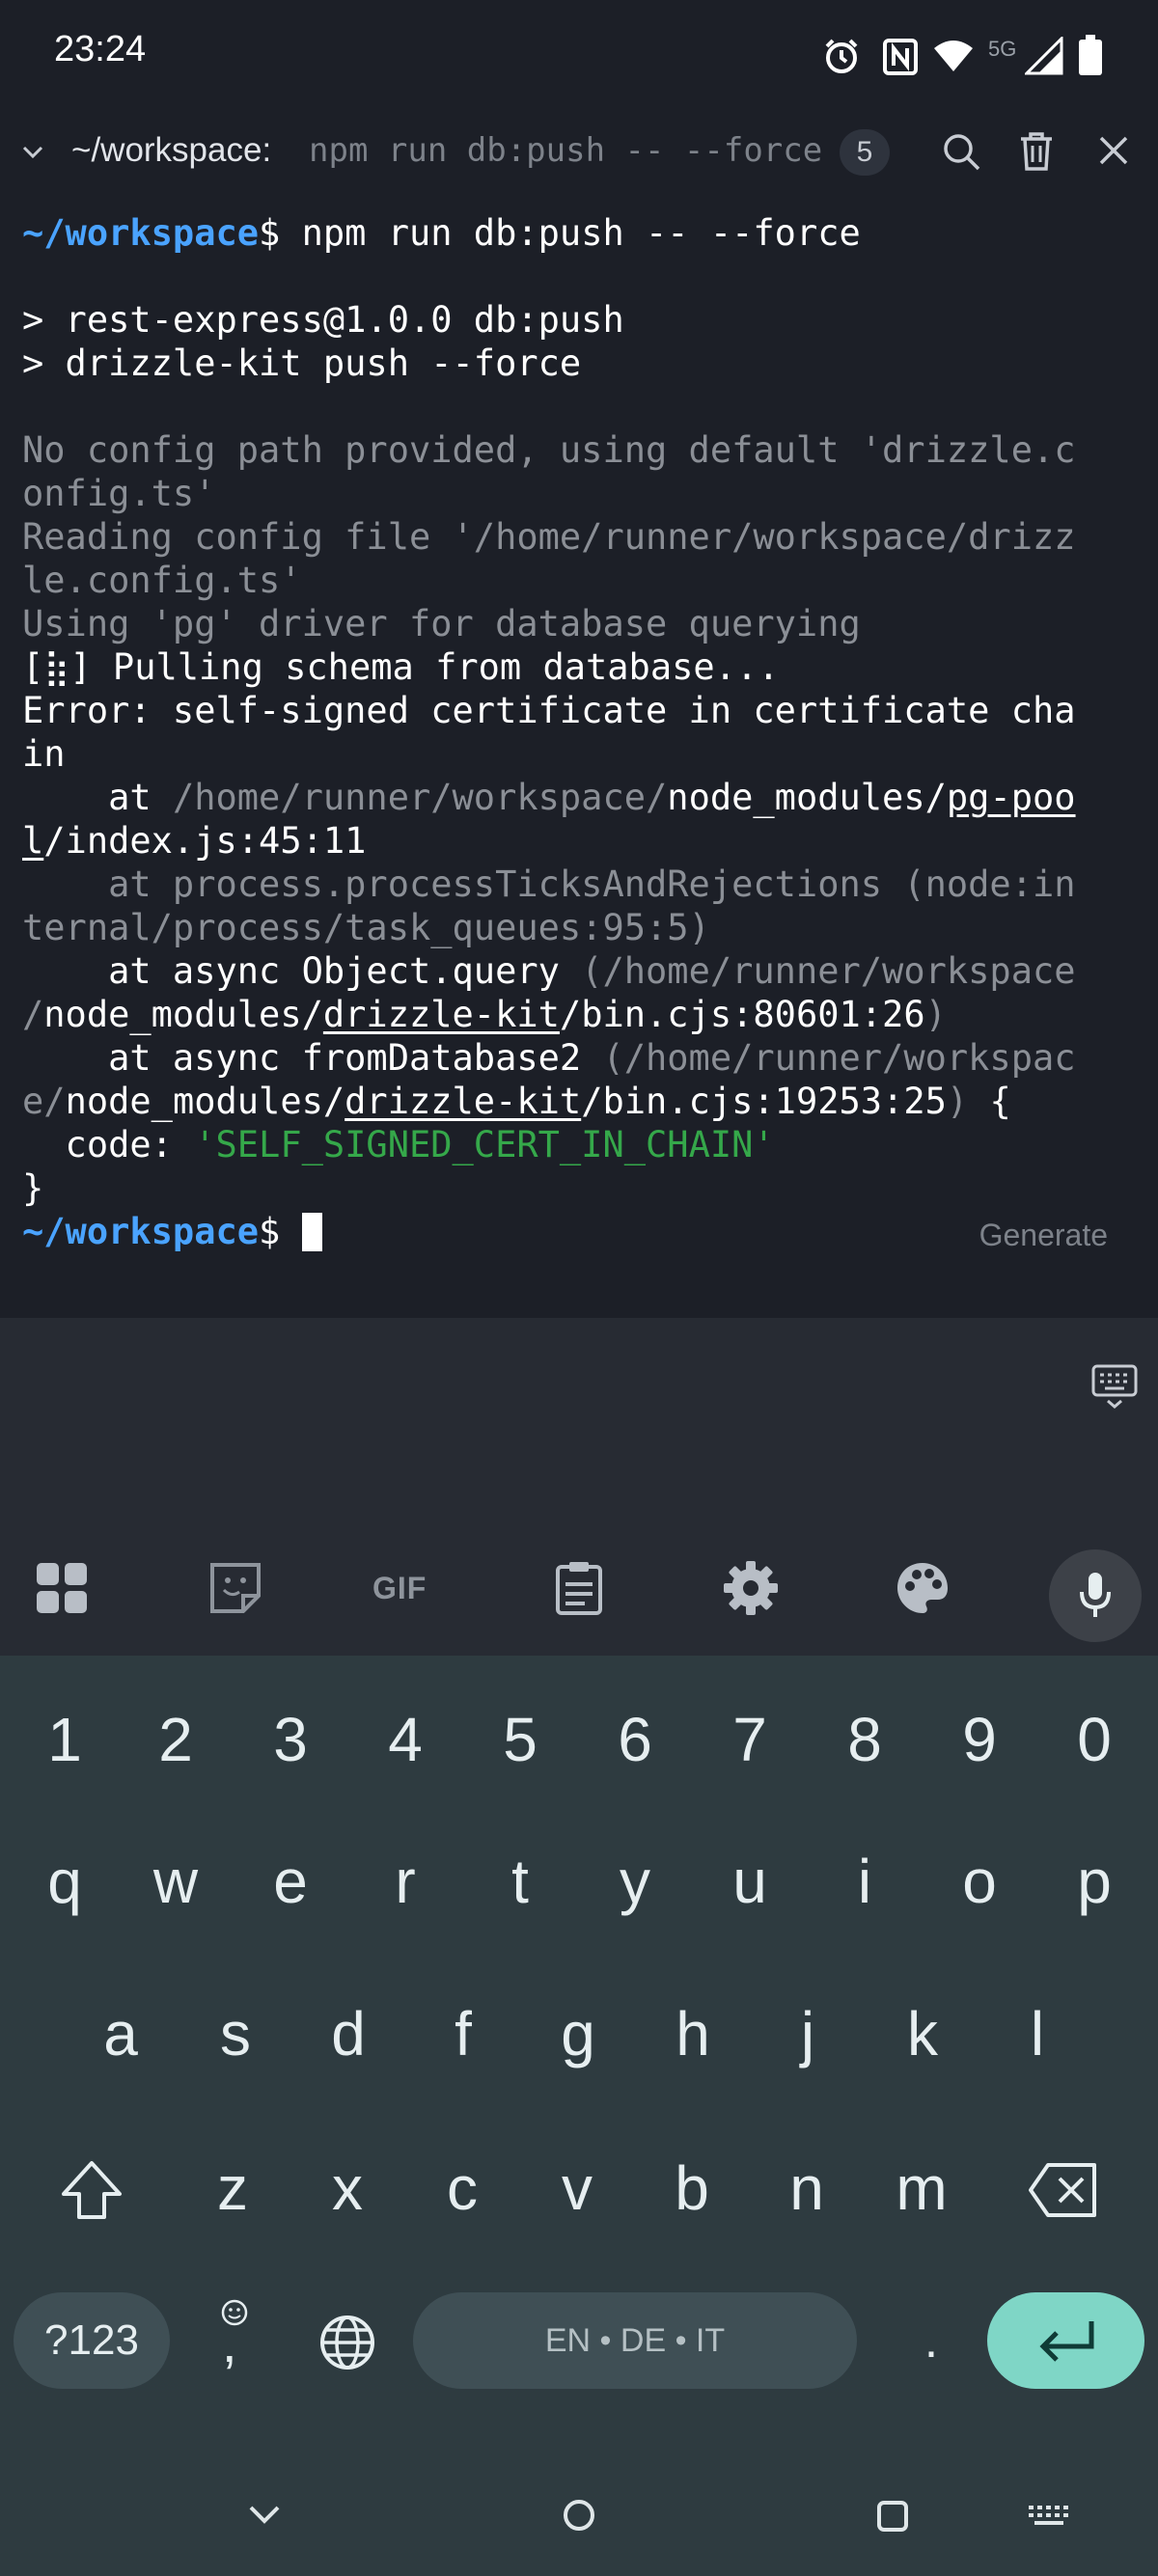  Describe the element at coordinates (65, 1740) in the screenshot. I see `key: 1` at that location.